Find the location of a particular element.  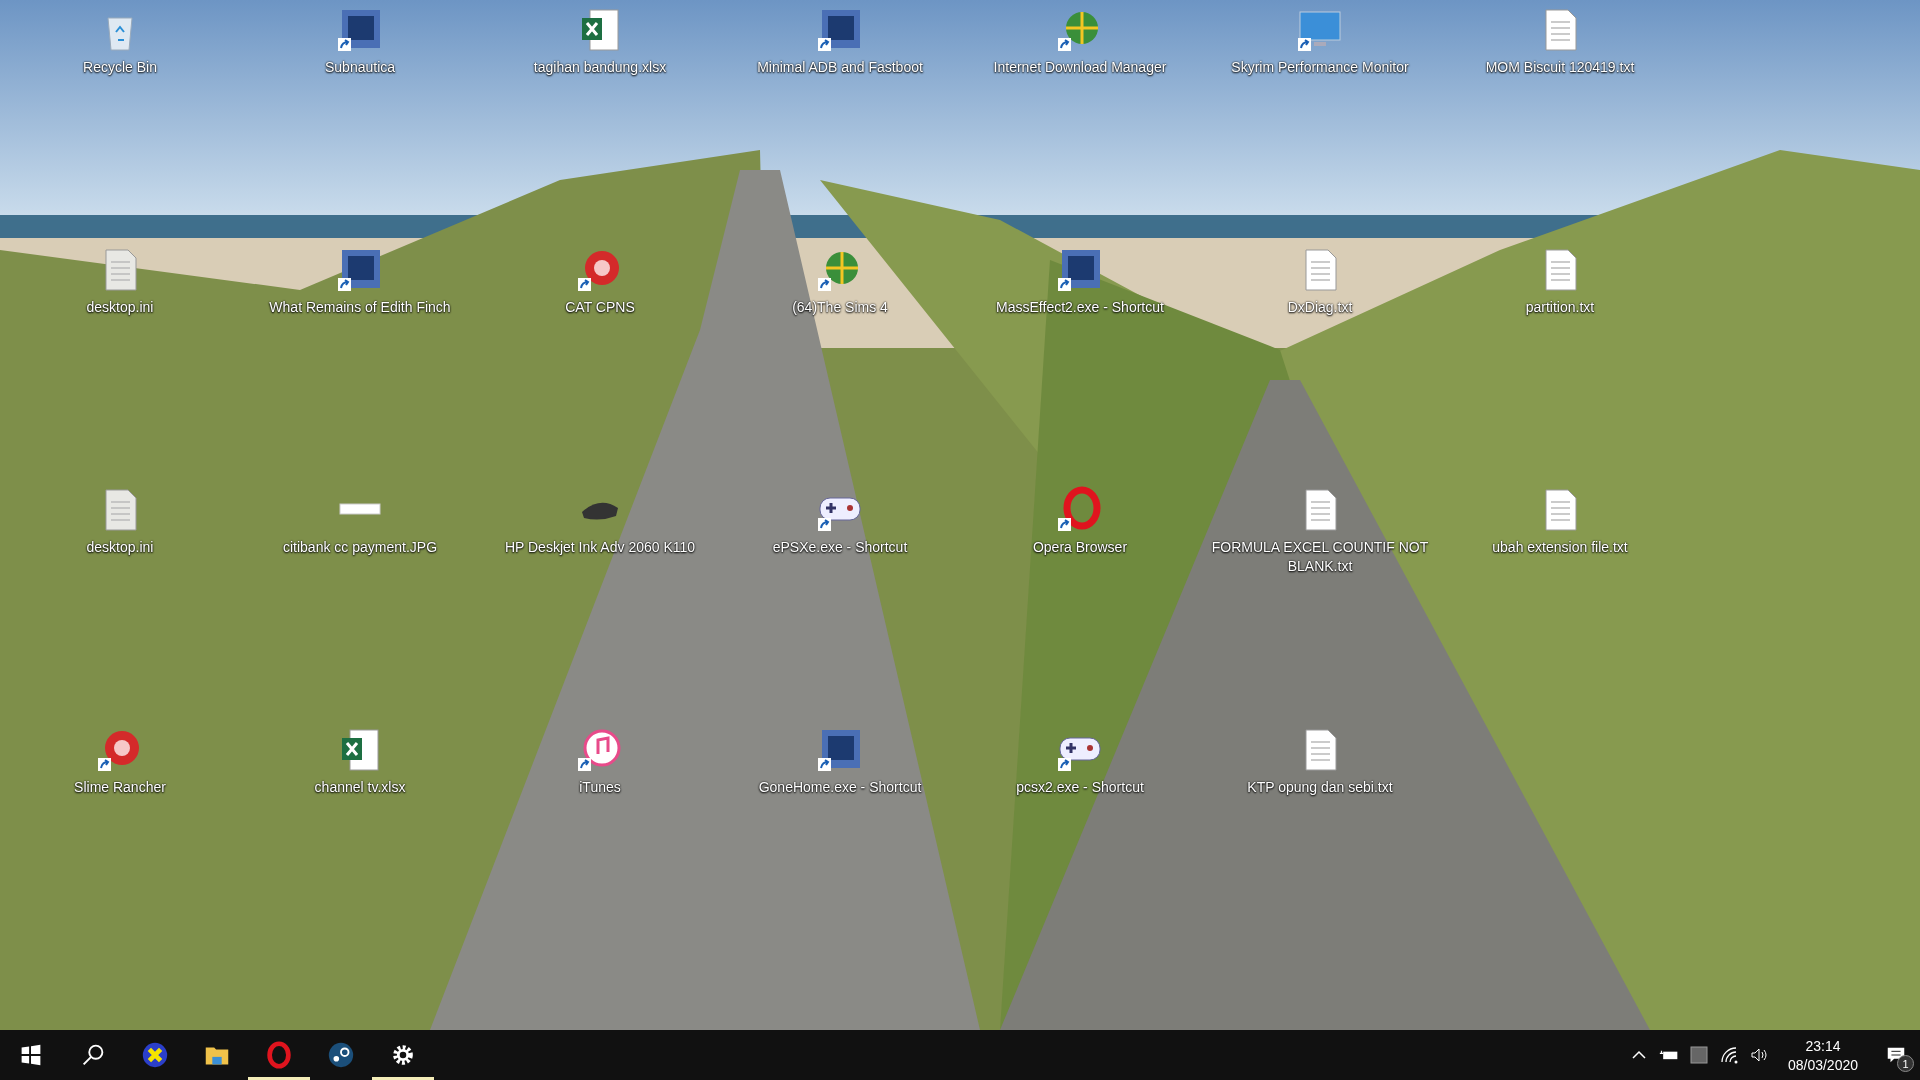

notification-count-badge: 1 is located at coordinates (1905, 1063).